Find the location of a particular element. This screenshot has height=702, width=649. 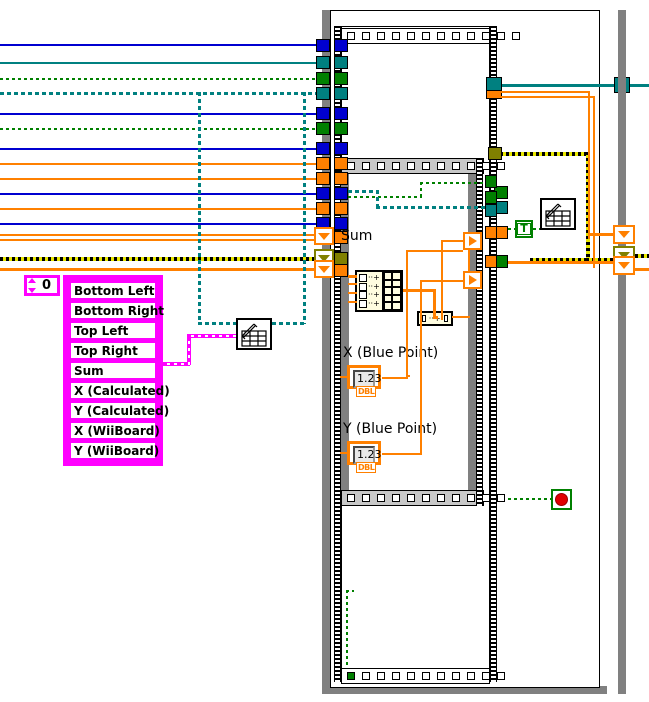

stop-button is located at coordinates (561, 499).